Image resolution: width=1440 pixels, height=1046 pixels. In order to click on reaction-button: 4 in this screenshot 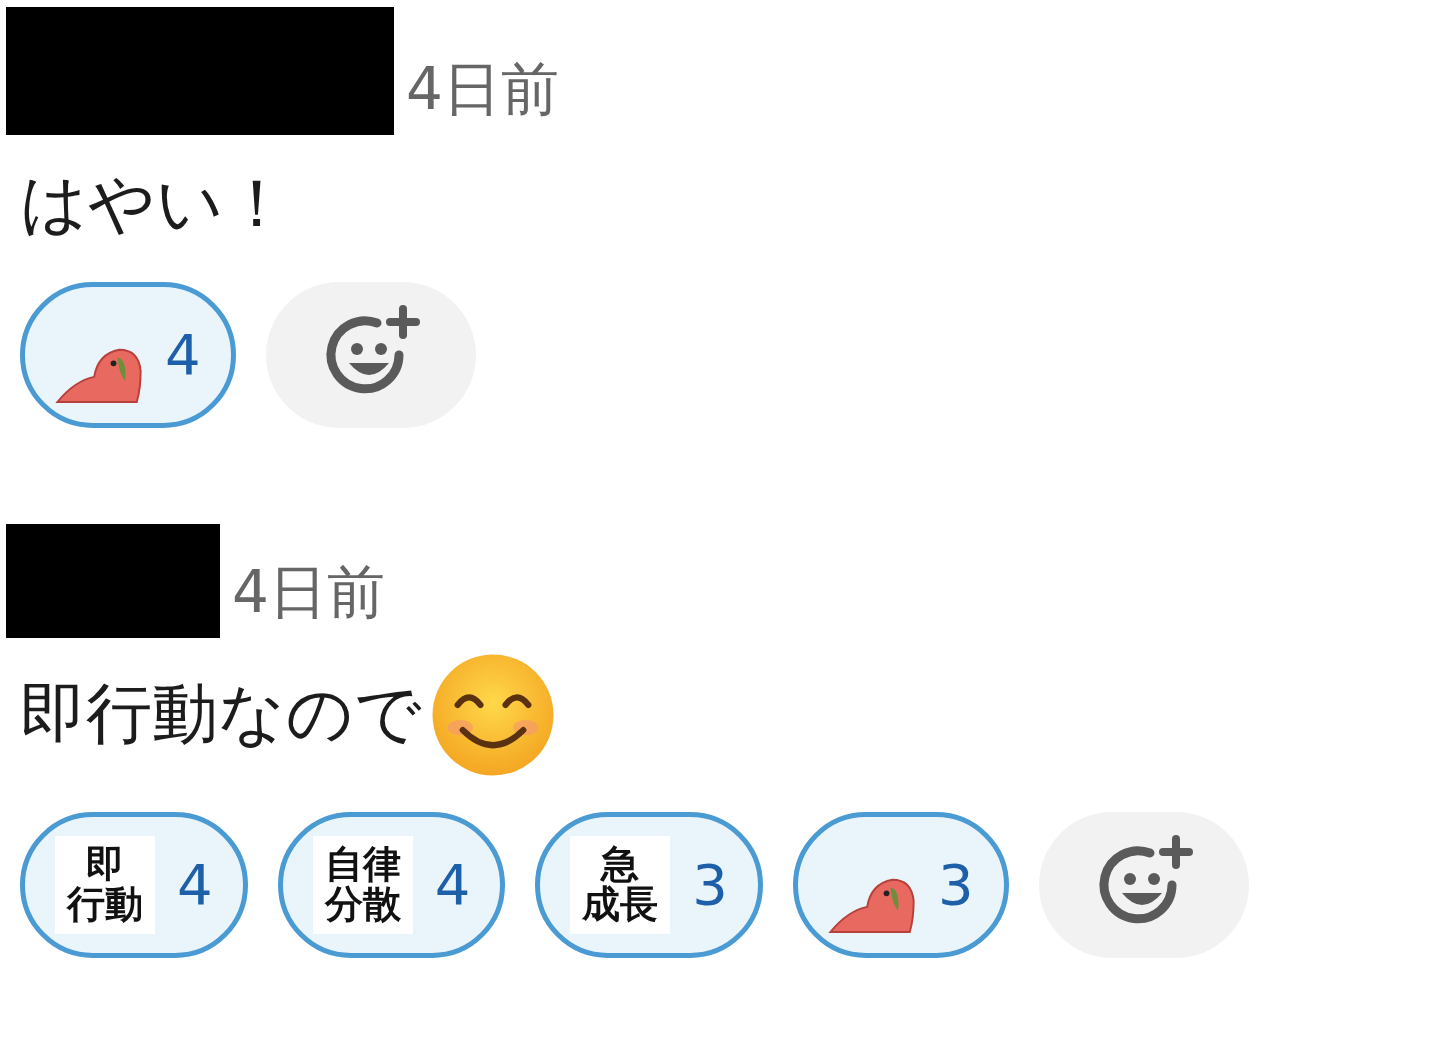, I will do `click(128, 354)`.